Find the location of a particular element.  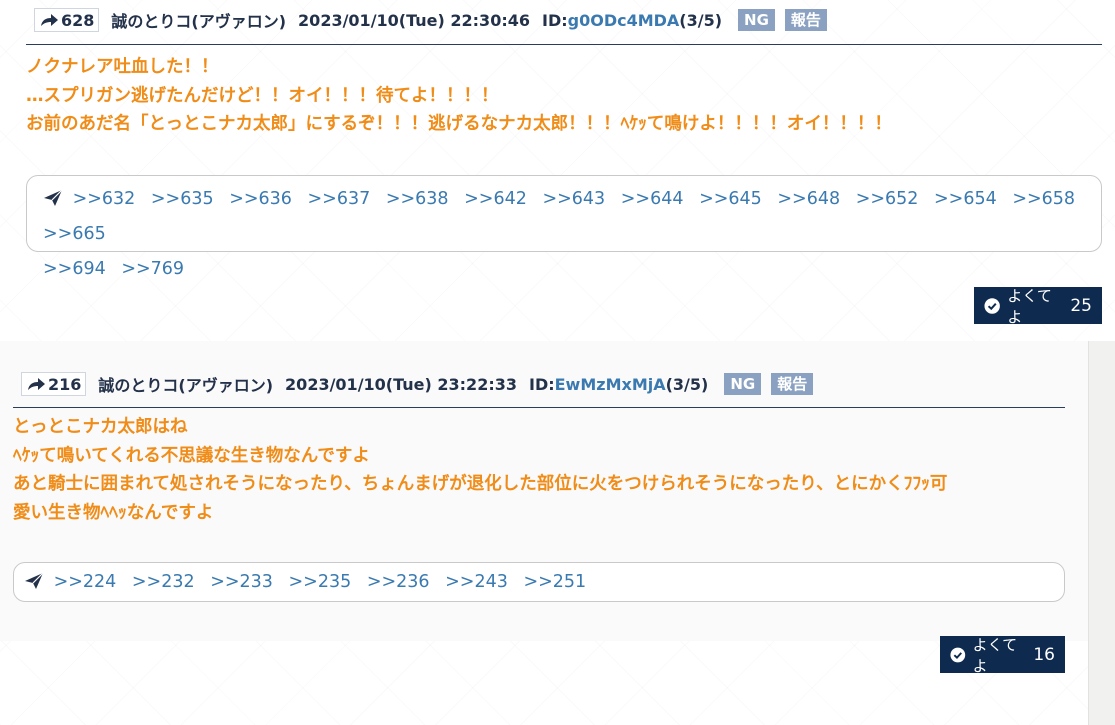

post-number: 216 is located at coordinates (65, 384).